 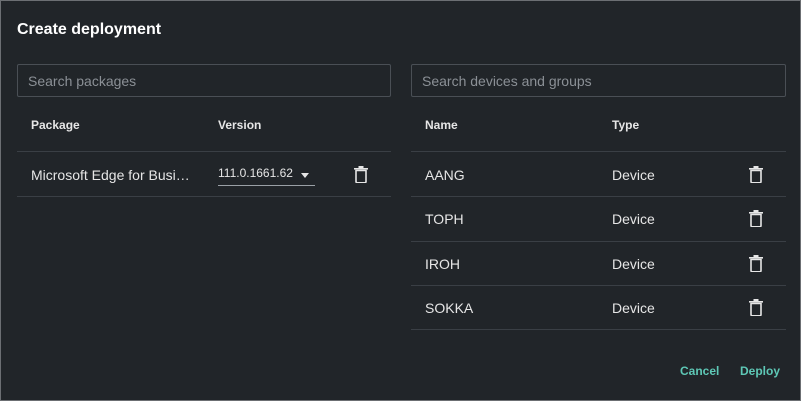 I want to click on version-value: 111.0.1661.62, so click(x=255, y=173).